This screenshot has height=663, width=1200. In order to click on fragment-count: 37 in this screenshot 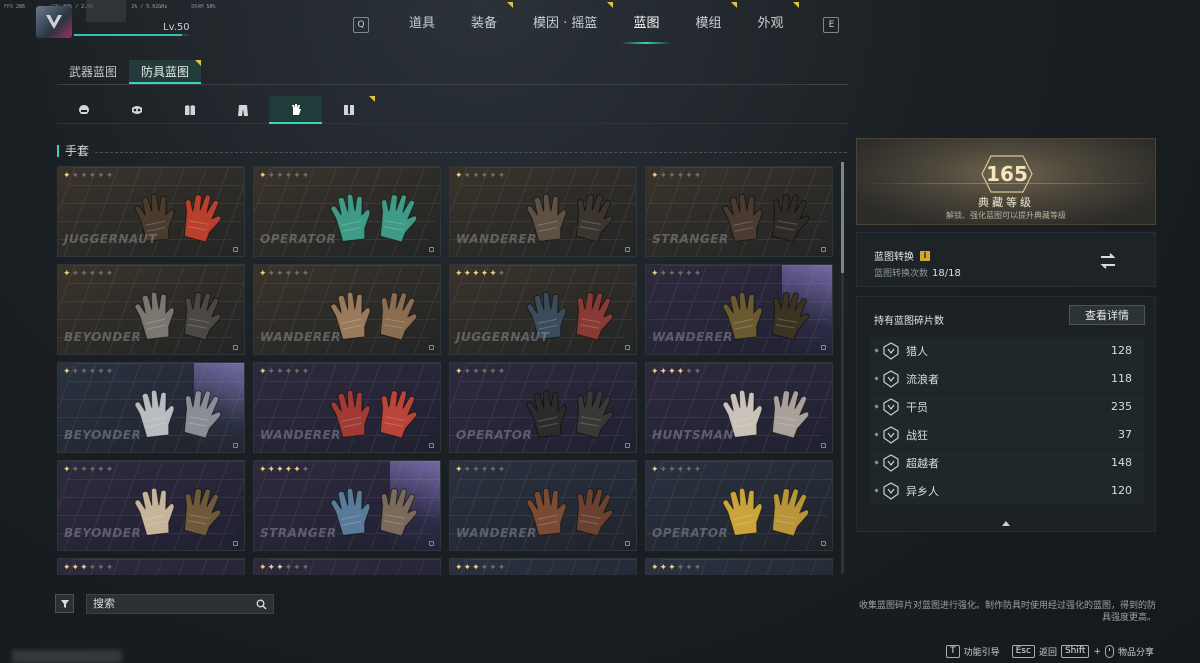, I will do `click(1125, 434)`.